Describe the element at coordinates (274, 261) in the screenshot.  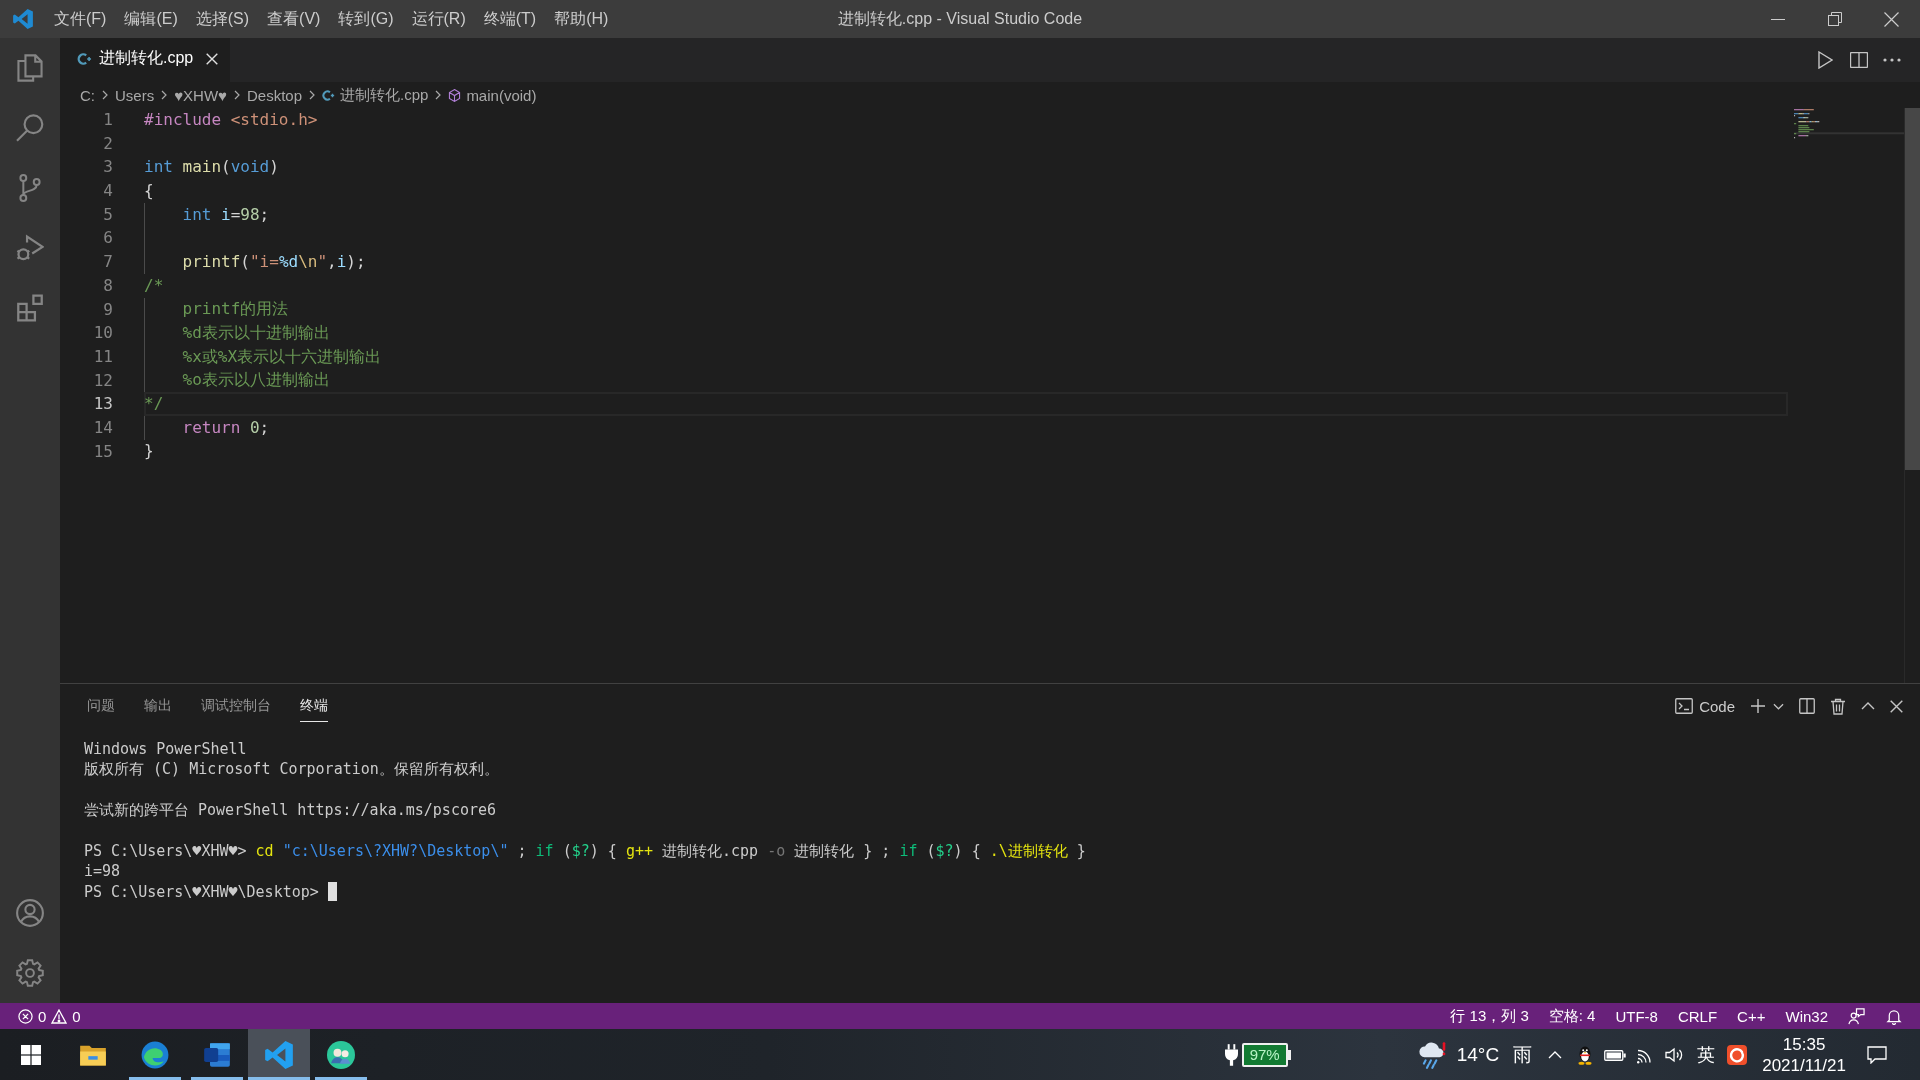
I see `code-line: printf("i=%d\n",i);` at that location.